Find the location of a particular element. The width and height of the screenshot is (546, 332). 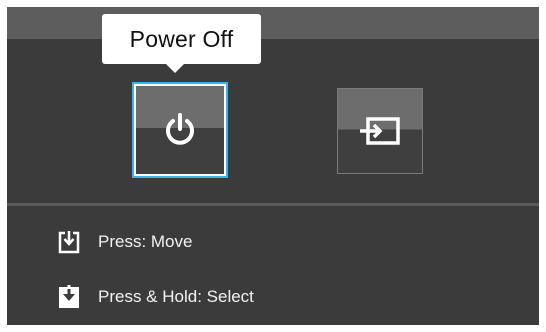

guide-move-label: Press: Move is located at coordinates (145, 241).